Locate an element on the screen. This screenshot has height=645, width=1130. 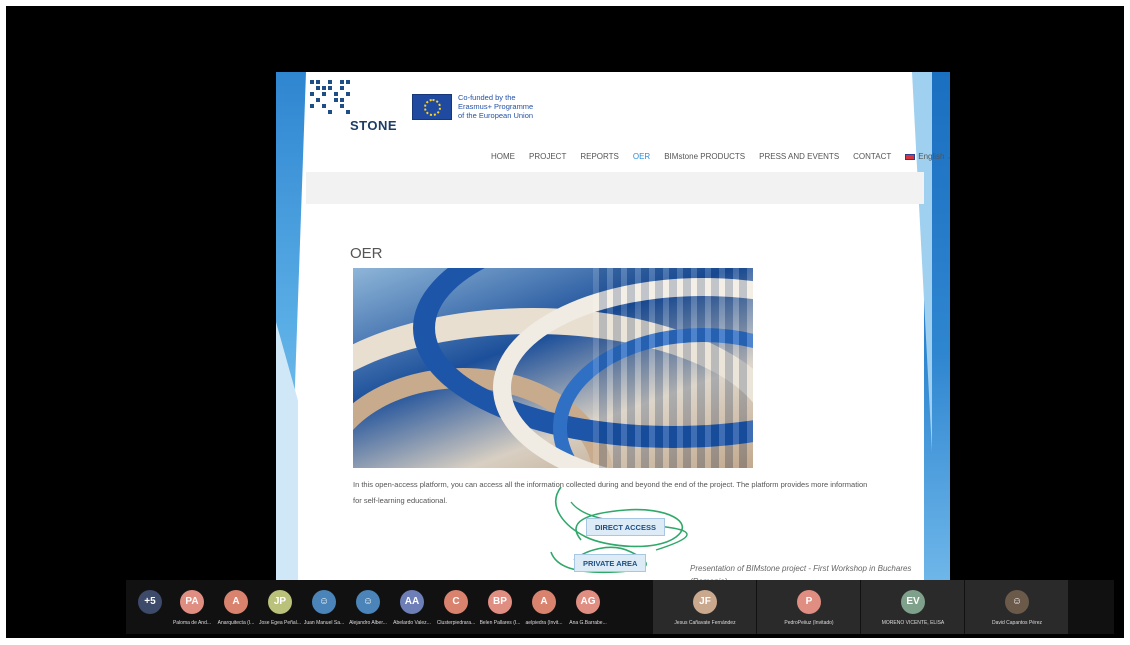
participant-avatar: C is located at coordinates (456, 602).